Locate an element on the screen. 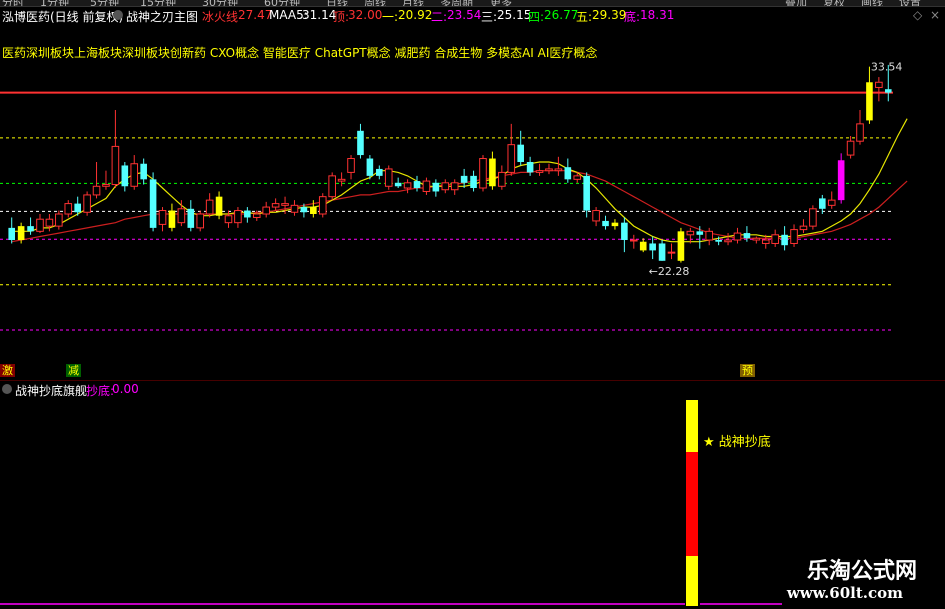  tool-tab-3: 设置 is located at coordinates (910, 3).